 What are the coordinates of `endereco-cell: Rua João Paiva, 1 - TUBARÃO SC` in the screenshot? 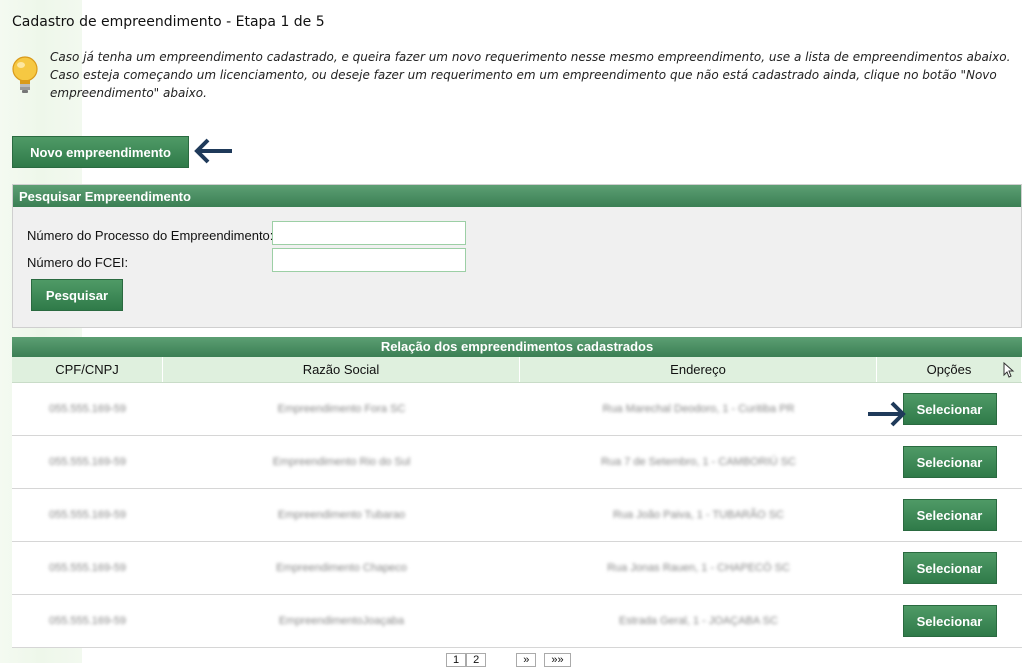 It's located at (698, 515).